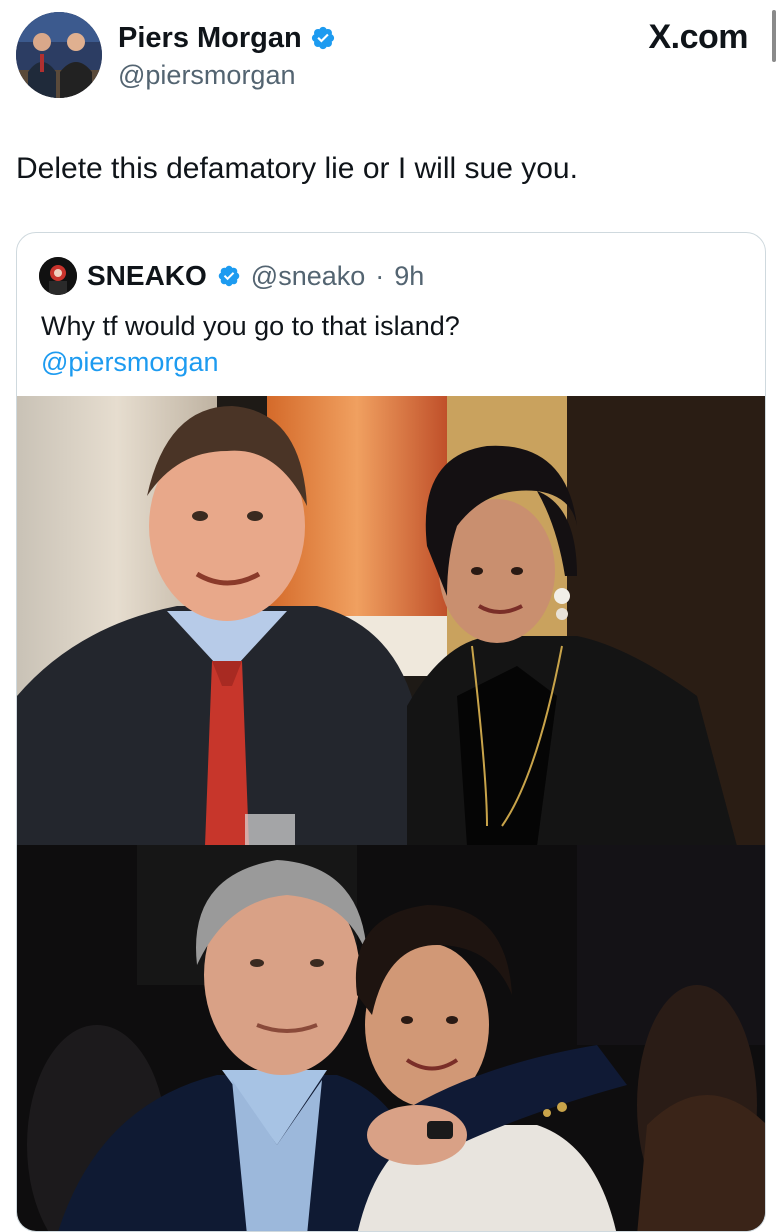 This screenshot has height=1232, width=784. What do you see at coordinates (774, 36) in the screenshot?
I see `scrollbar` at bounding box center [774, 36].